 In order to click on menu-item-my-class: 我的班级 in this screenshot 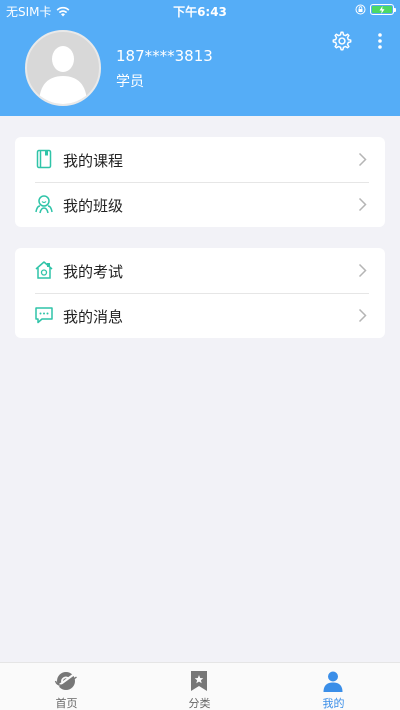, I will do `click(200, 204)`.